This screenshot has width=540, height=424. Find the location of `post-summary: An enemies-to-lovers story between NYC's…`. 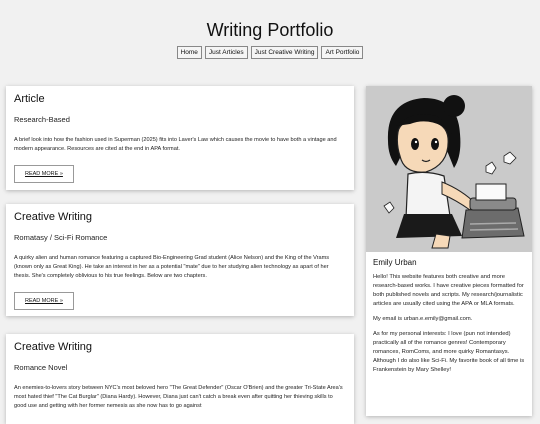

post-summary: An enemies-to-lovers story between NYC's… is located at coordinates (178, 397).